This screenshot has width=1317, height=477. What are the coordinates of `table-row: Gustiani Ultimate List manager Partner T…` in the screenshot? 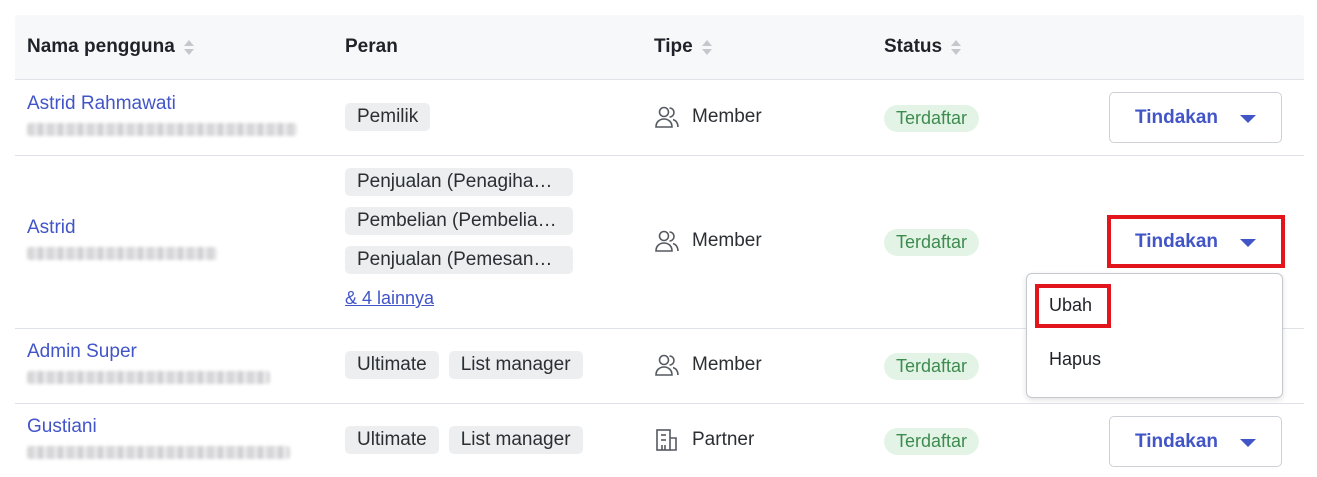 It's located at (659, 440).